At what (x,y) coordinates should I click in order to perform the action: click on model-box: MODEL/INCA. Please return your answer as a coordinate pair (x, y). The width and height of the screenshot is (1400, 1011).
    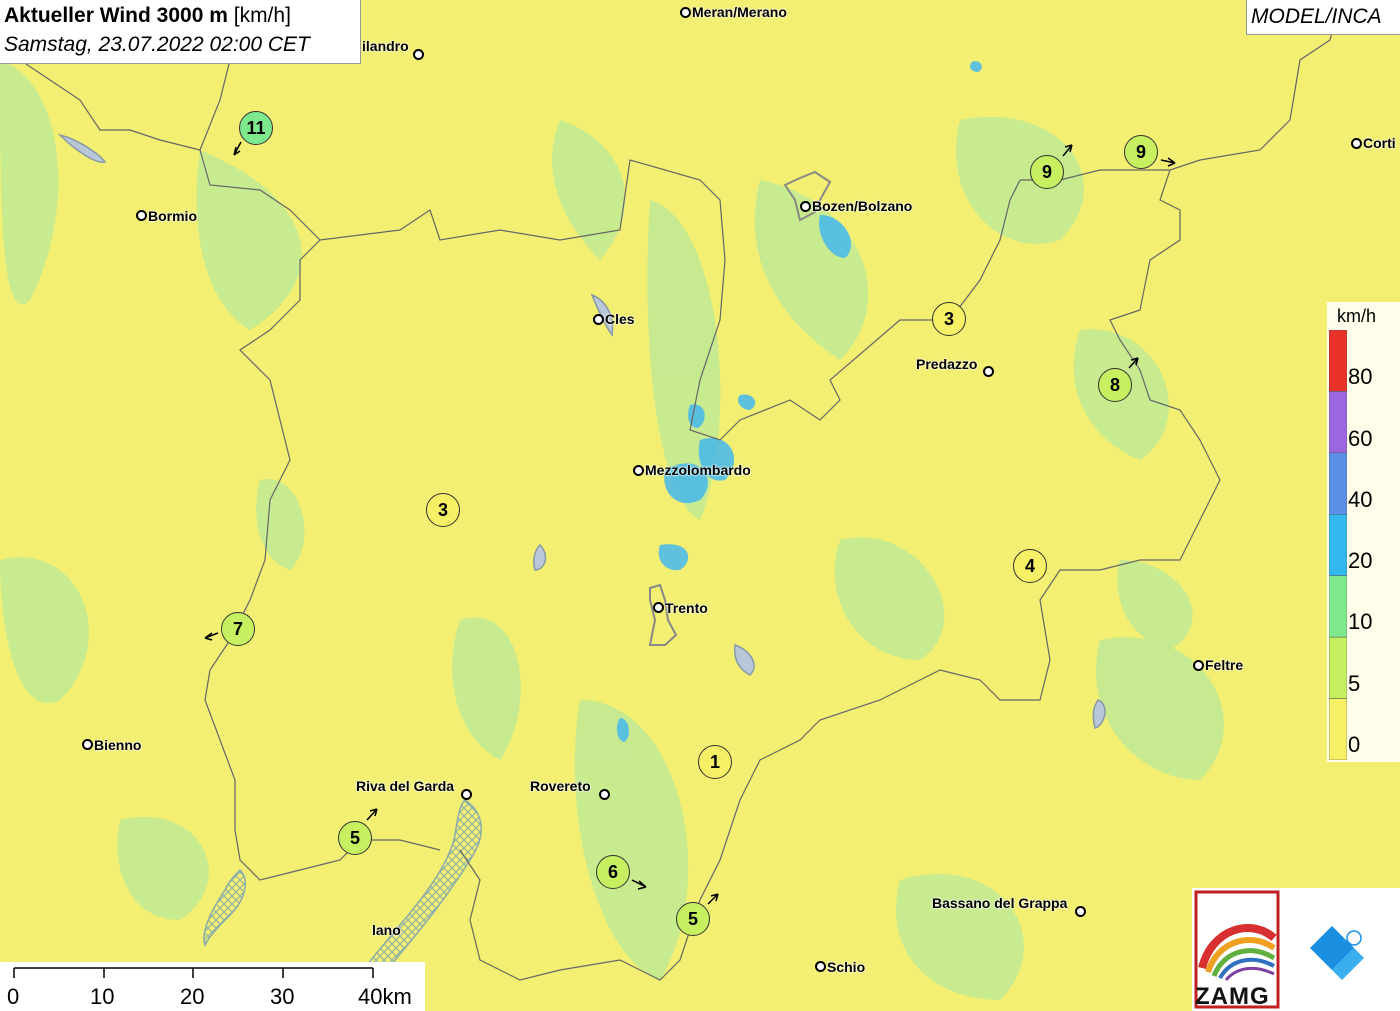
    Looking at the image, I should click on (1323, 17).